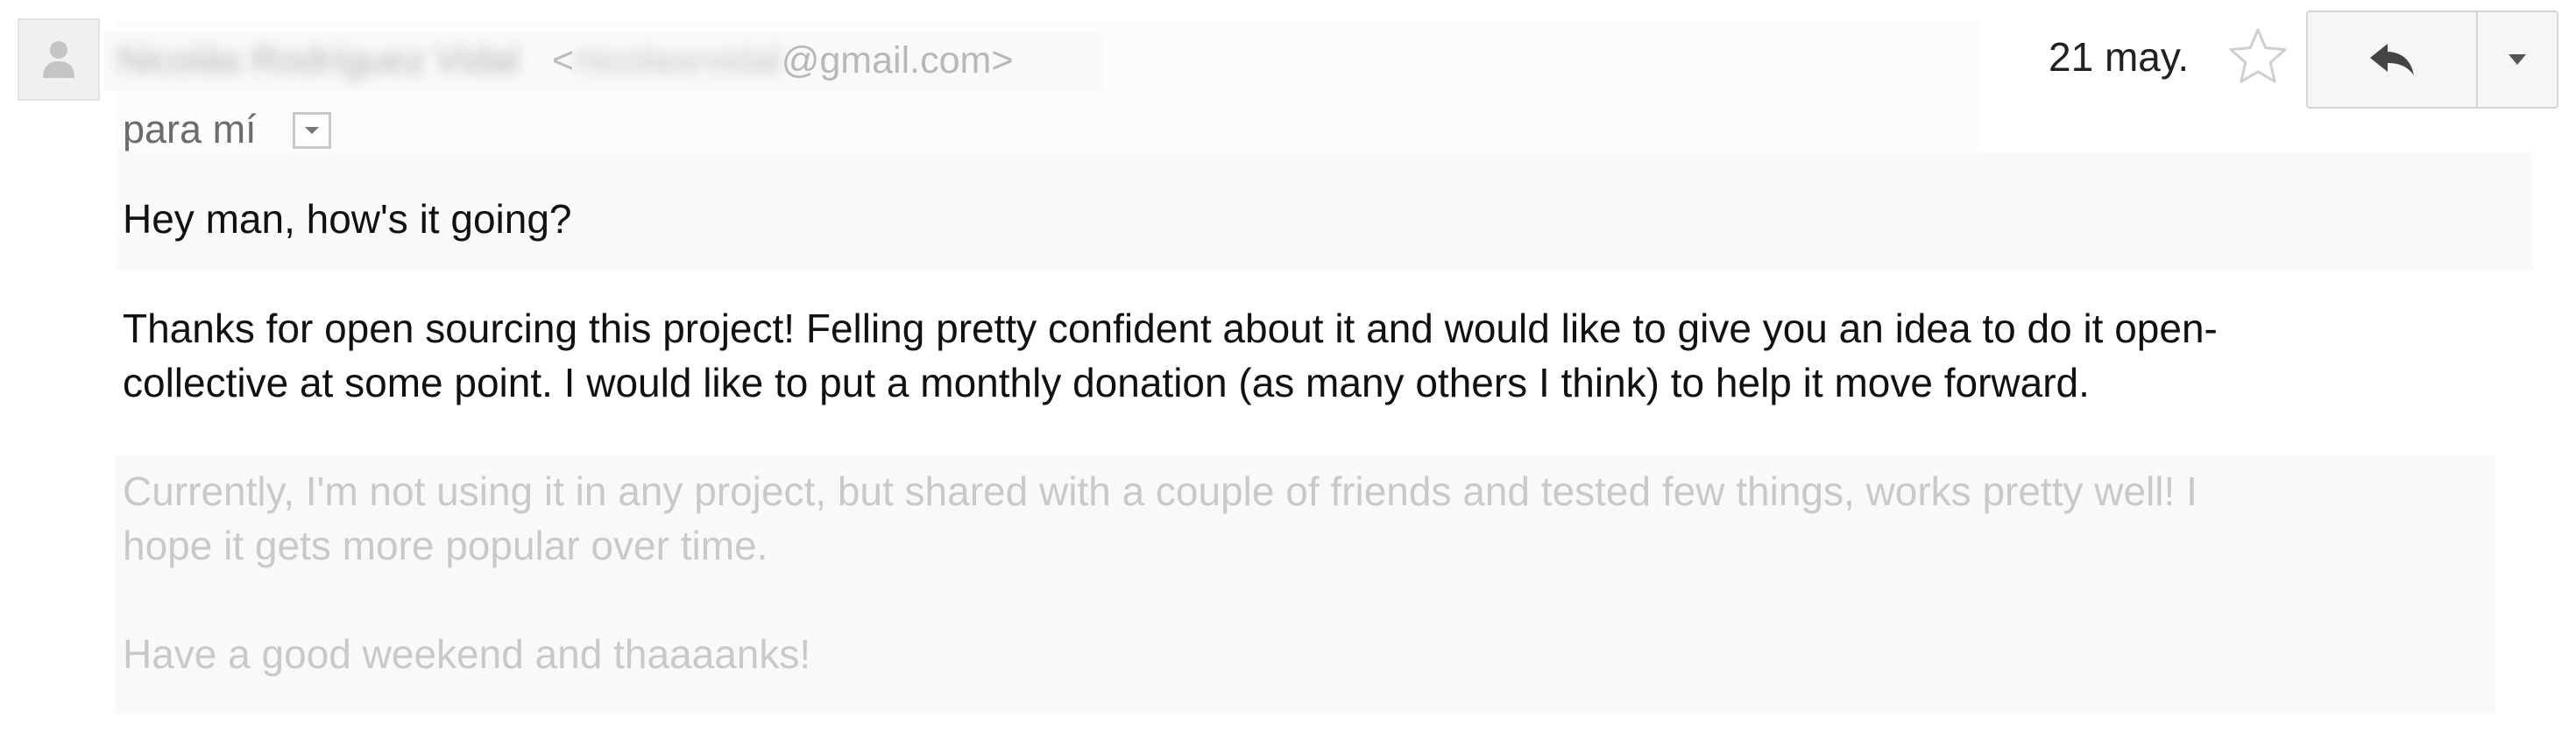 Image resolution: width=2576 pixels, height=732 pixels. What do you see at coordinates (445, 545) in the screenshot?
I see `paragraph-2-line-2: hope it gets more popular over time.` at bounding box center [445, 545].